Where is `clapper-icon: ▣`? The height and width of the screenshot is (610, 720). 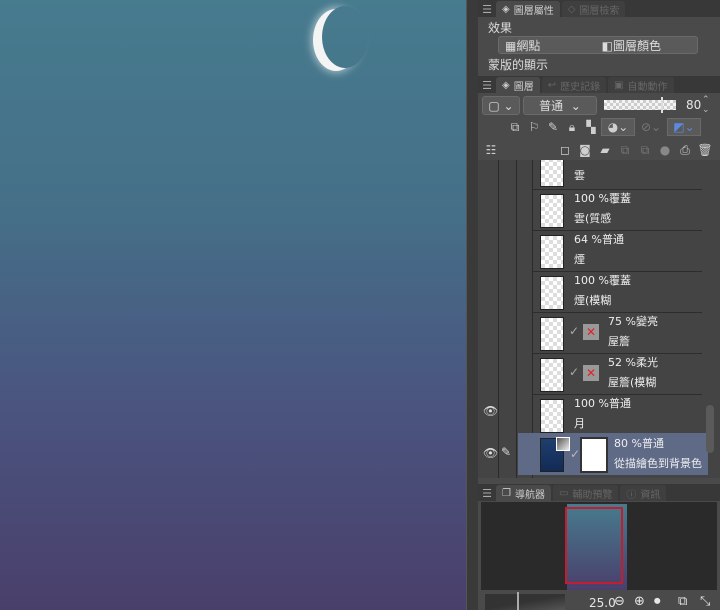 clapper-icon: ▣ is located at coordinates (619, 85).